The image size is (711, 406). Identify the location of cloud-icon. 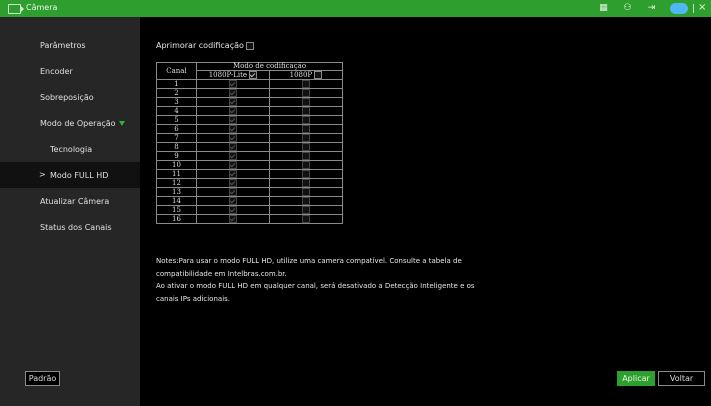
(679, 8).